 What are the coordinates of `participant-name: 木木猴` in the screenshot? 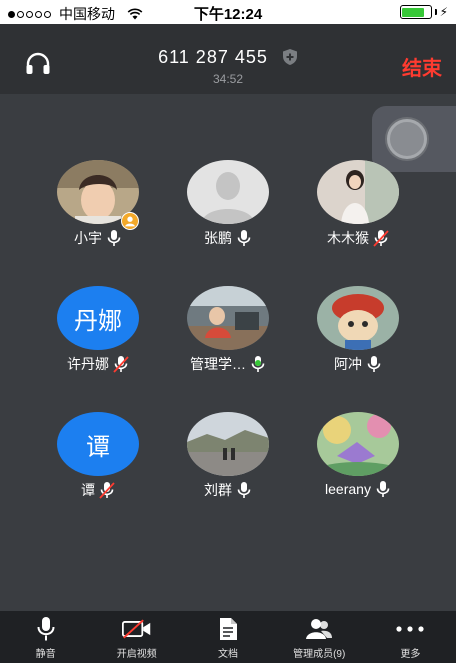 It's located at (348, 238).